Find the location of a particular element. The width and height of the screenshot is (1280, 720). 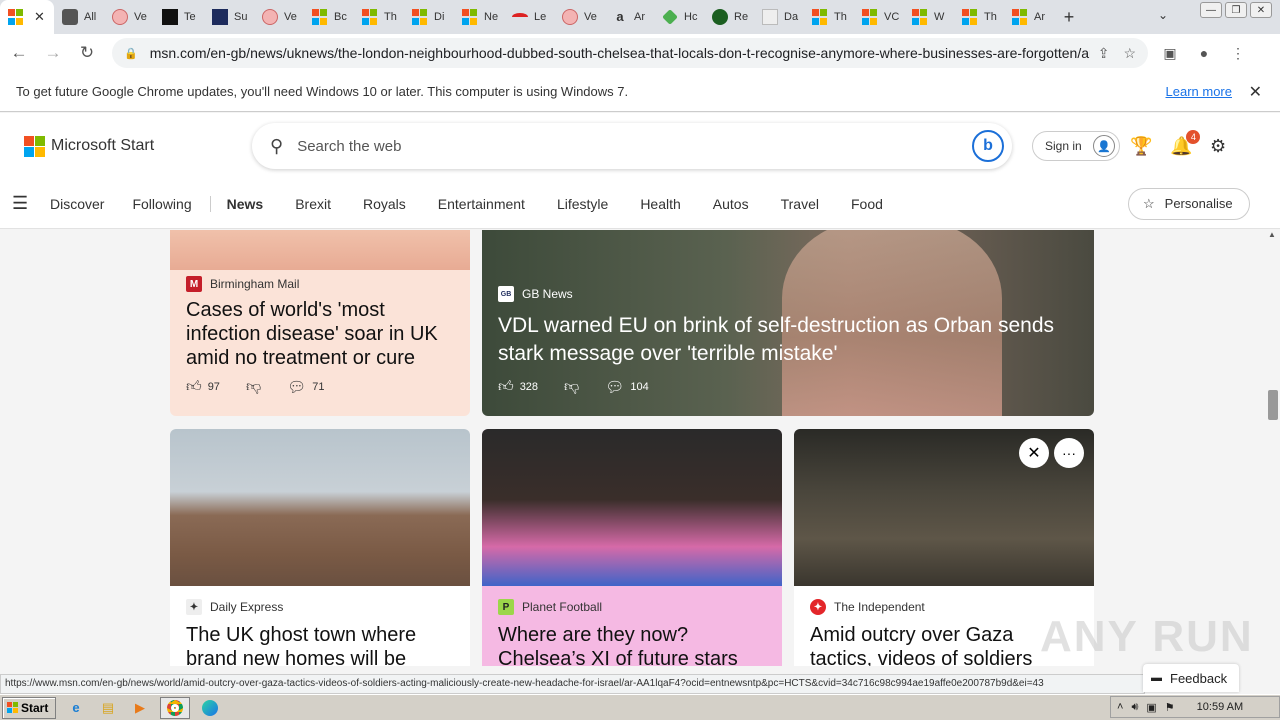

nav-autos: Autos is located at coordinates (731, 204).